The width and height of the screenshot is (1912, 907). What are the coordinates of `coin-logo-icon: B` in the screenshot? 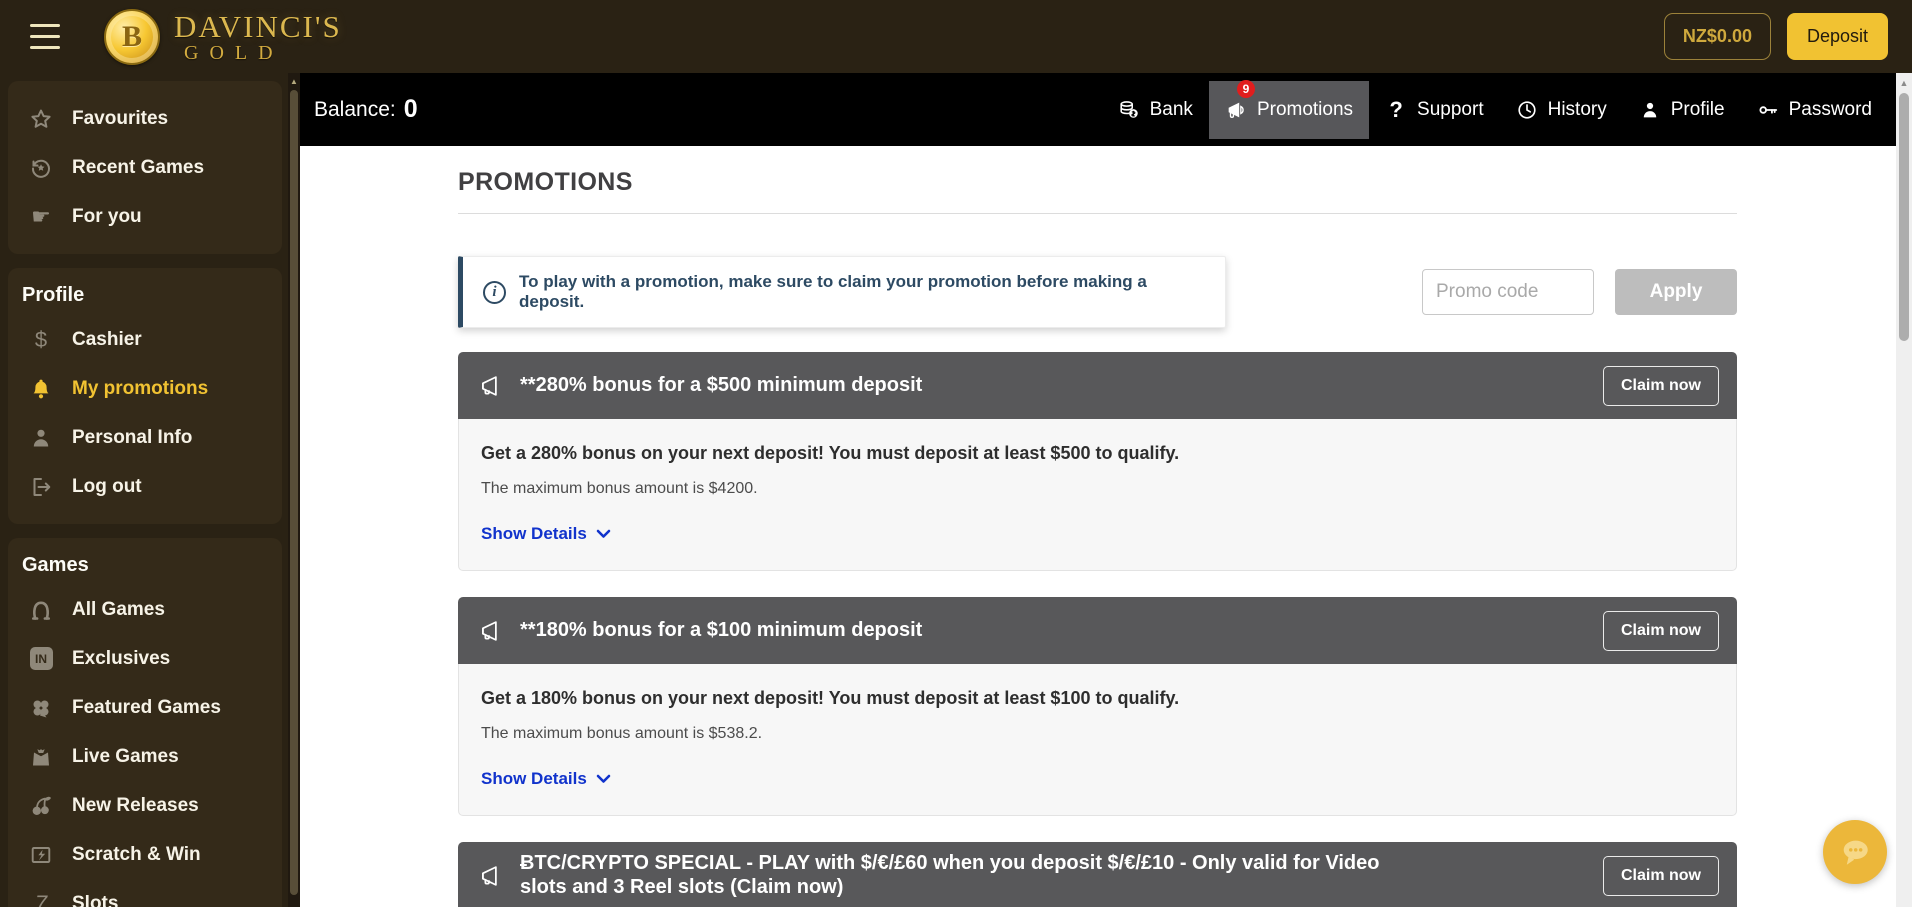 It's located at (132, 36).